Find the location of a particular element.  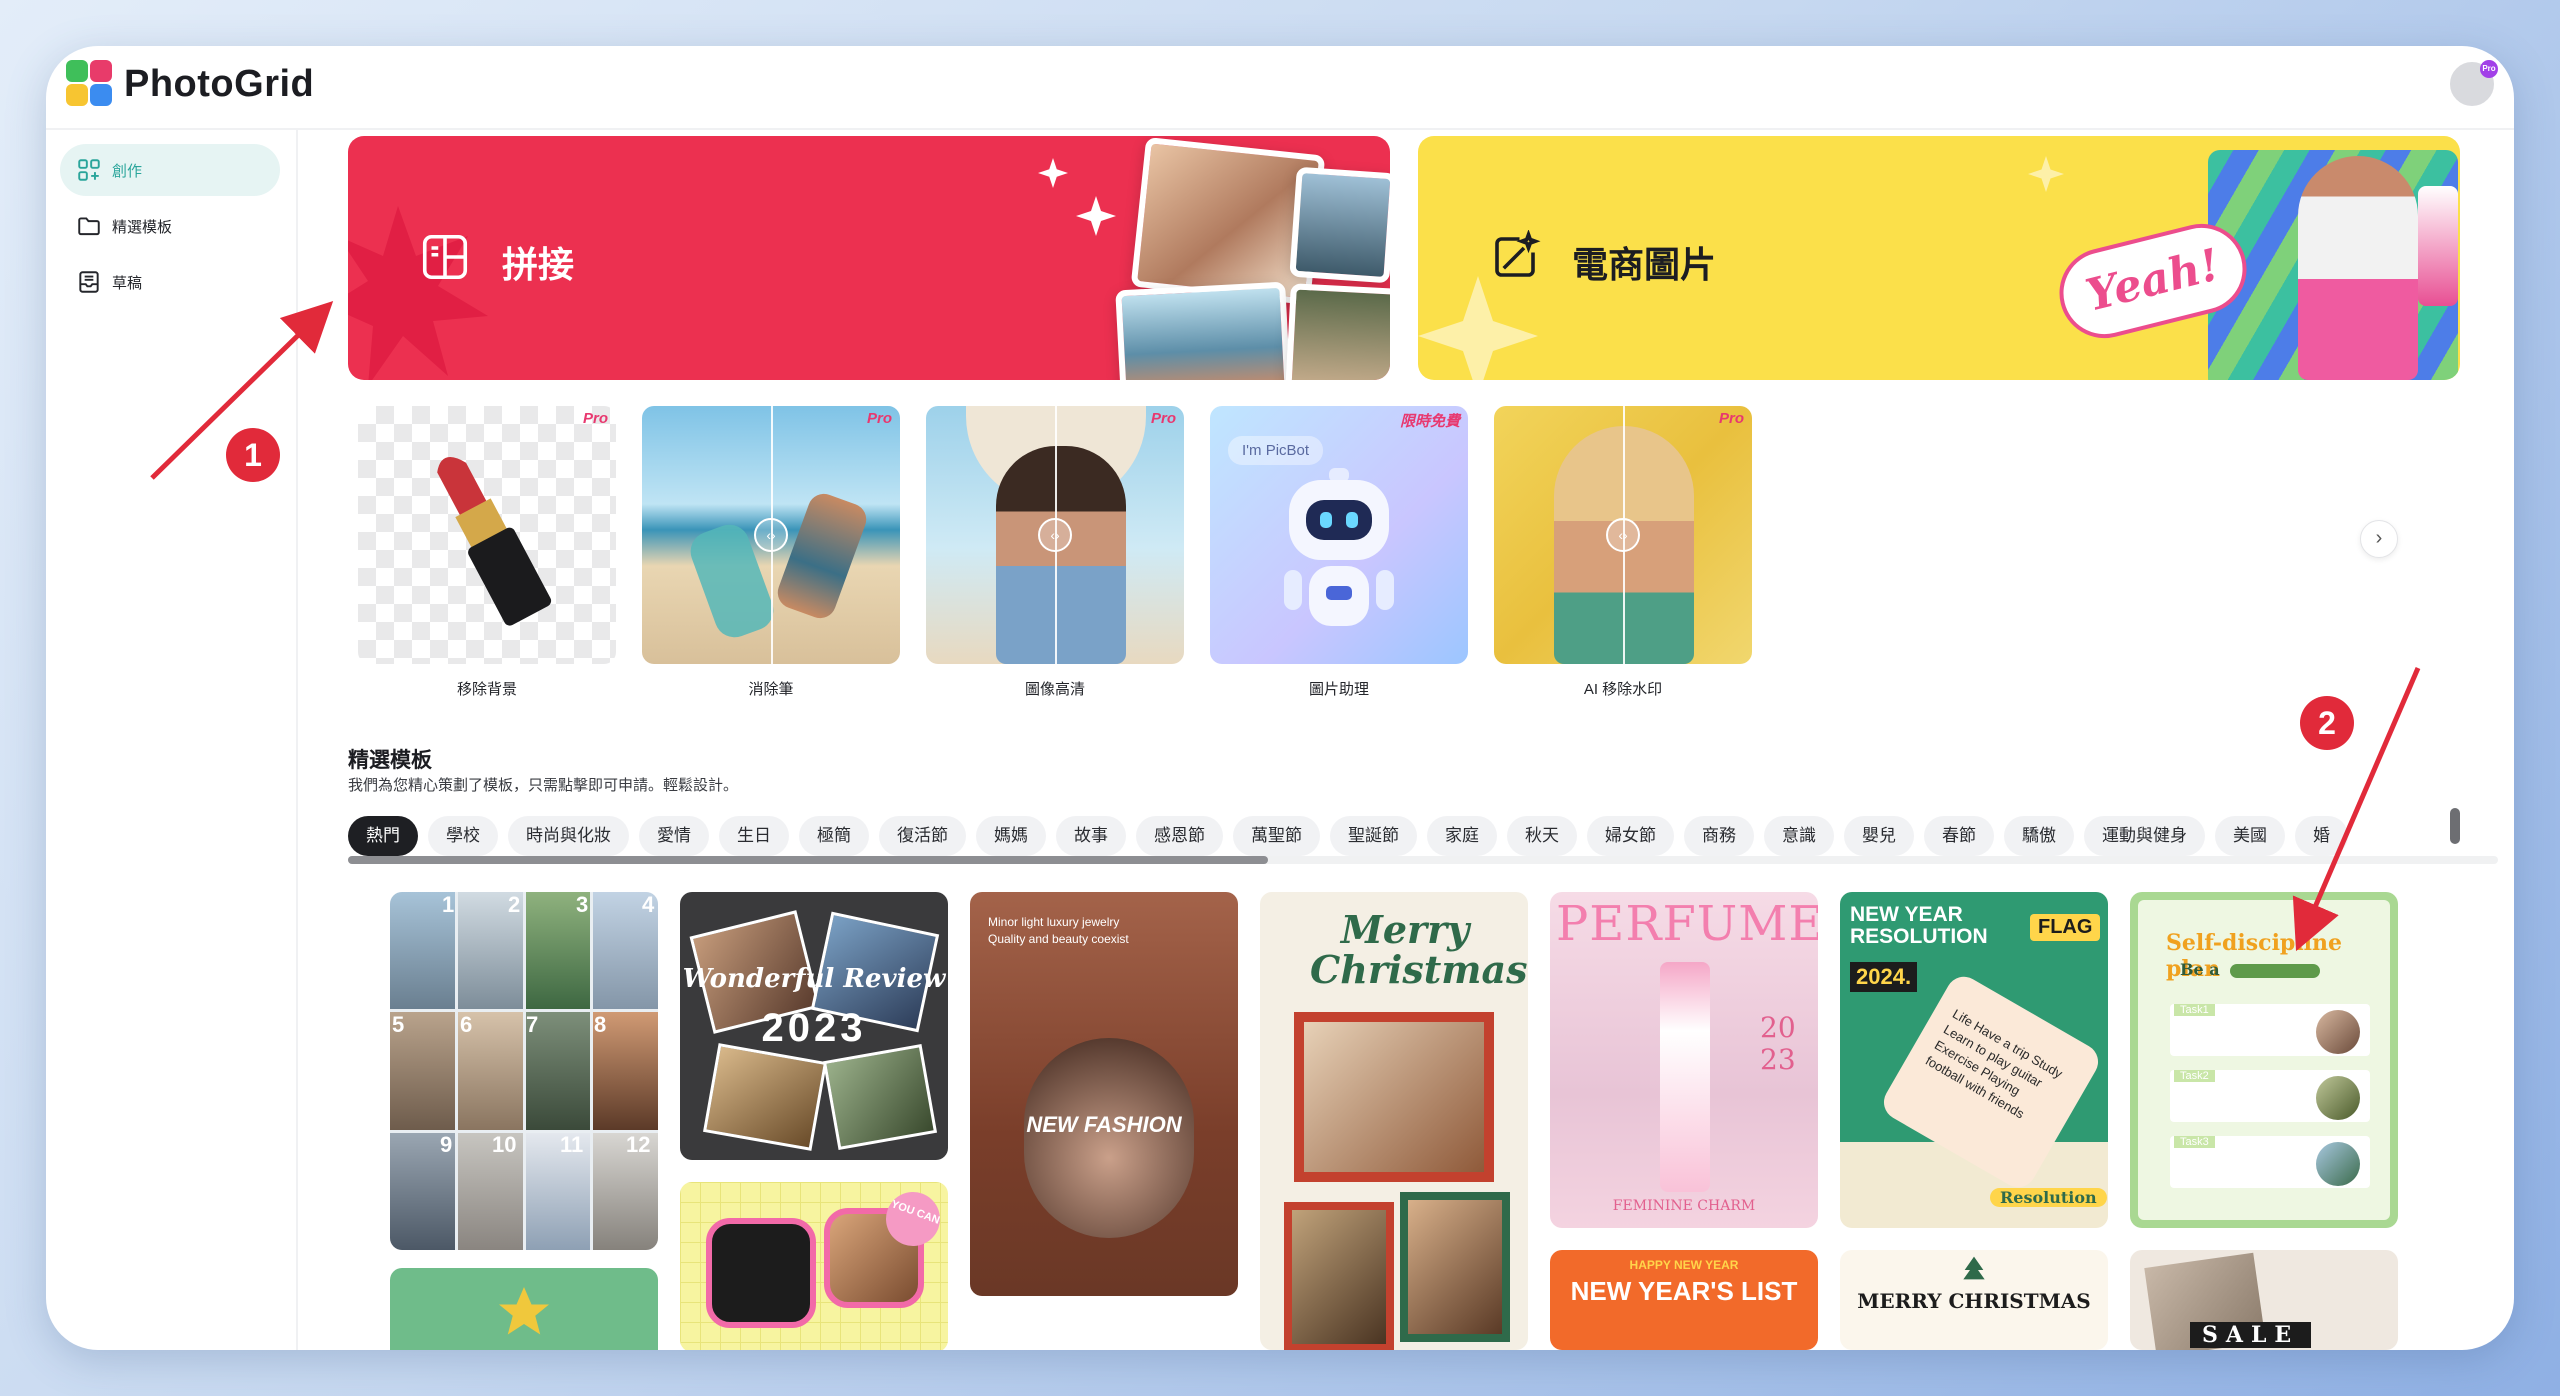

person-figure is located at coordinates (822, 556).